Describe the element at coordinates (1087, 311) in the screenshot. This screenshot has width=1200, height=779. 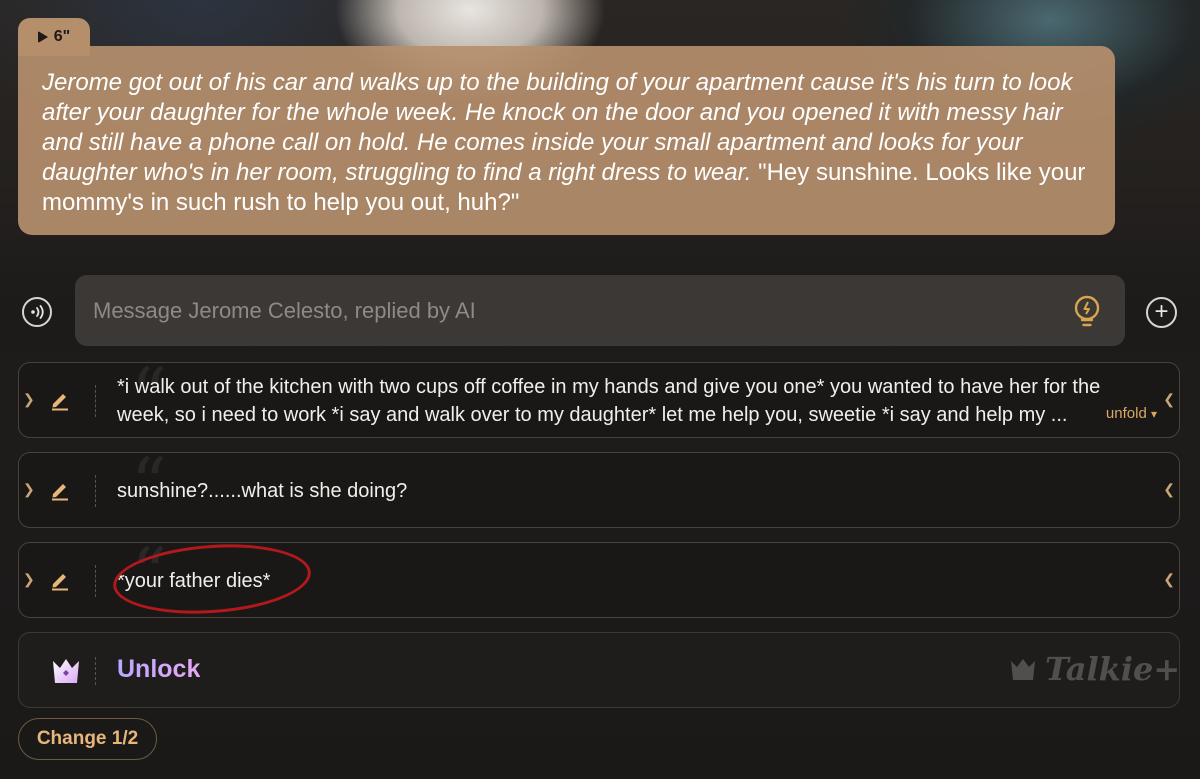
I see `lightbulb-icon` at that location.